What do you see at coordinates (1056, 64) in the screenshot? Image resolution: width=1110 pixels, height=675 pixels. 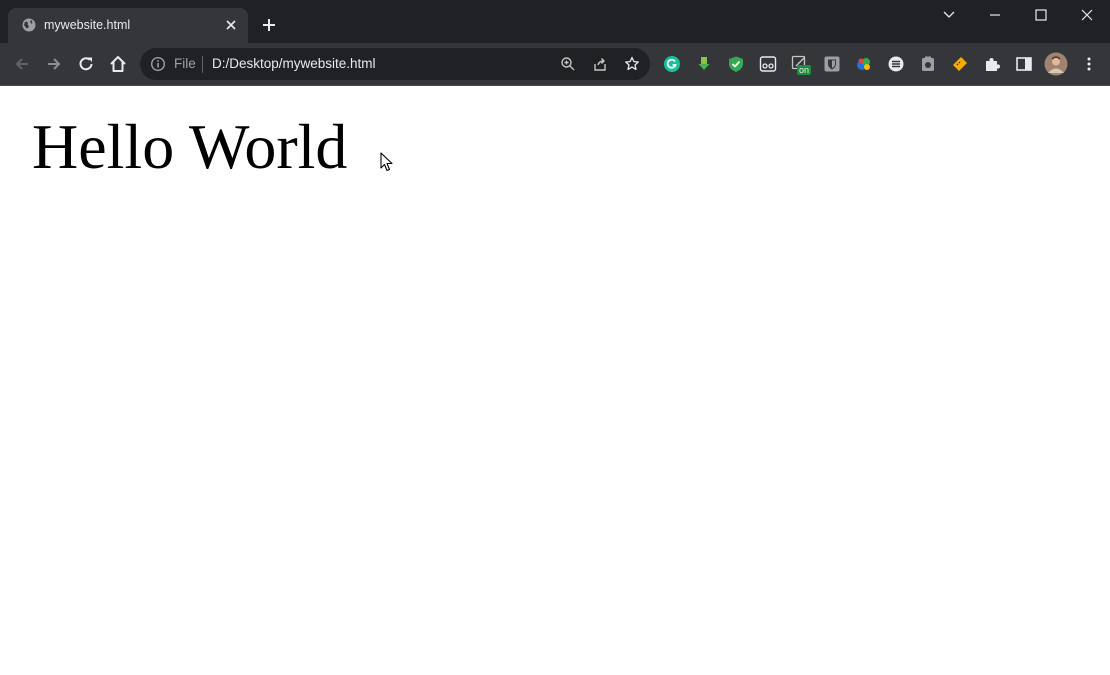 I see `avatar` at bounding box center [1056, 64].